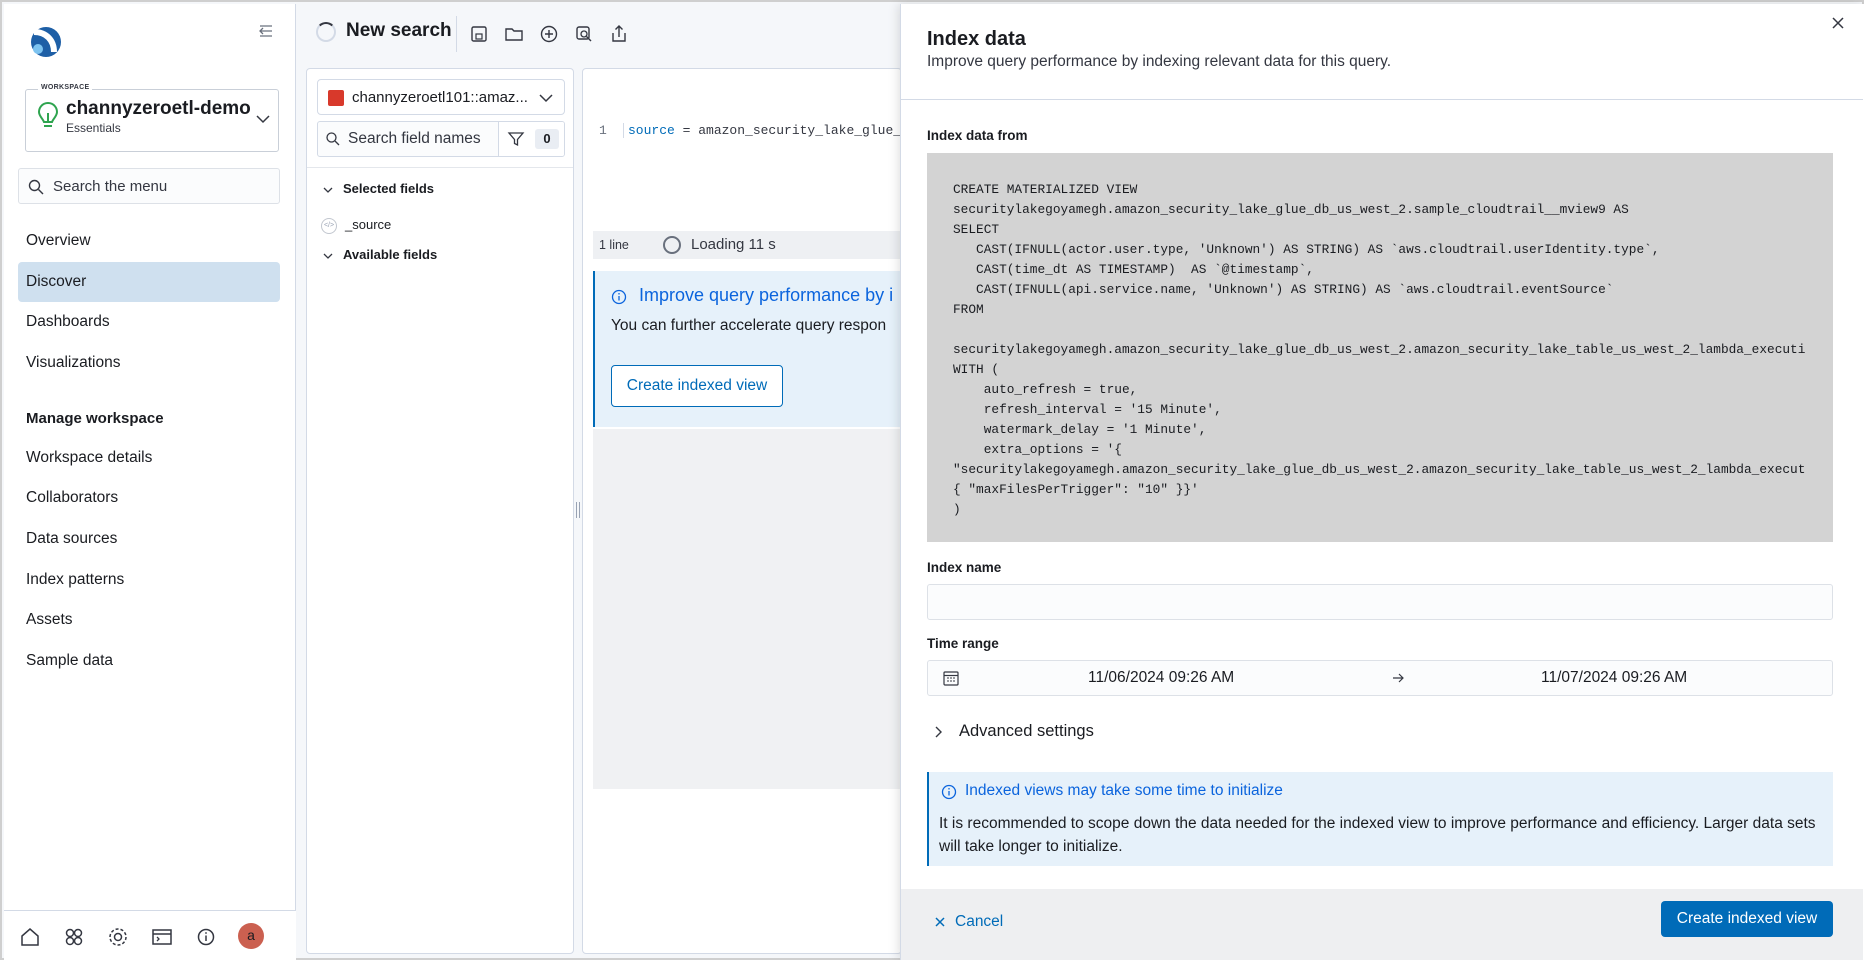 The image size is (1864, 960). What do you see at coordinates (747, 609) in the screenshot?
I see `results-area` at bounding box center [747, 609].